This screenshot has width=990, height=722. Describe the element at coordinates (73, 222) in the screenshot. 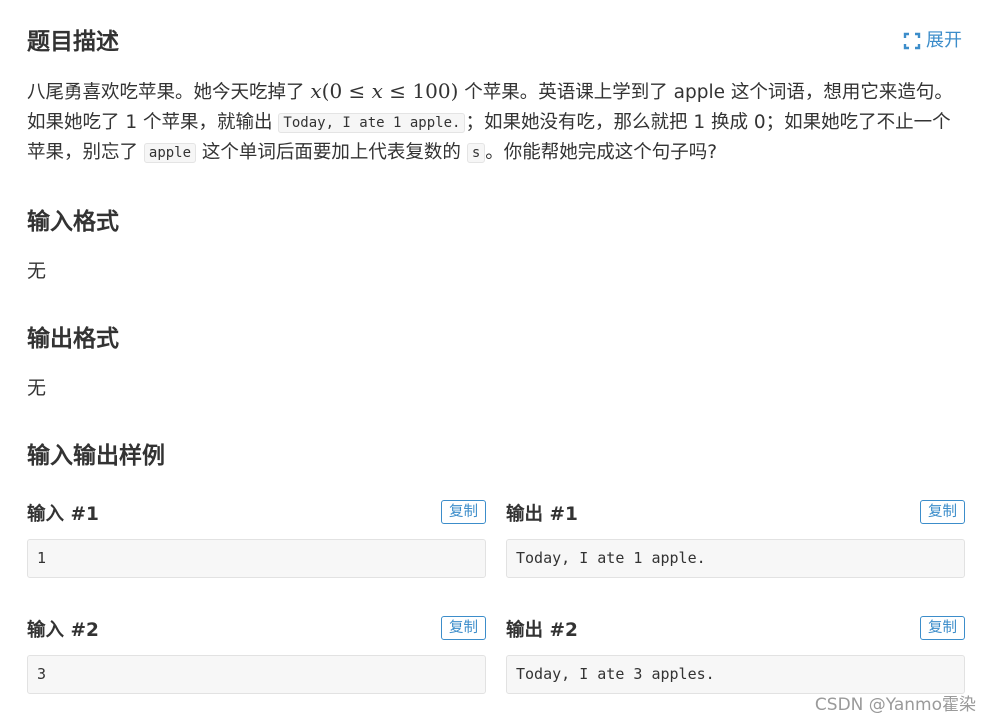

I see `input-format-title: 输入格式` at that location.